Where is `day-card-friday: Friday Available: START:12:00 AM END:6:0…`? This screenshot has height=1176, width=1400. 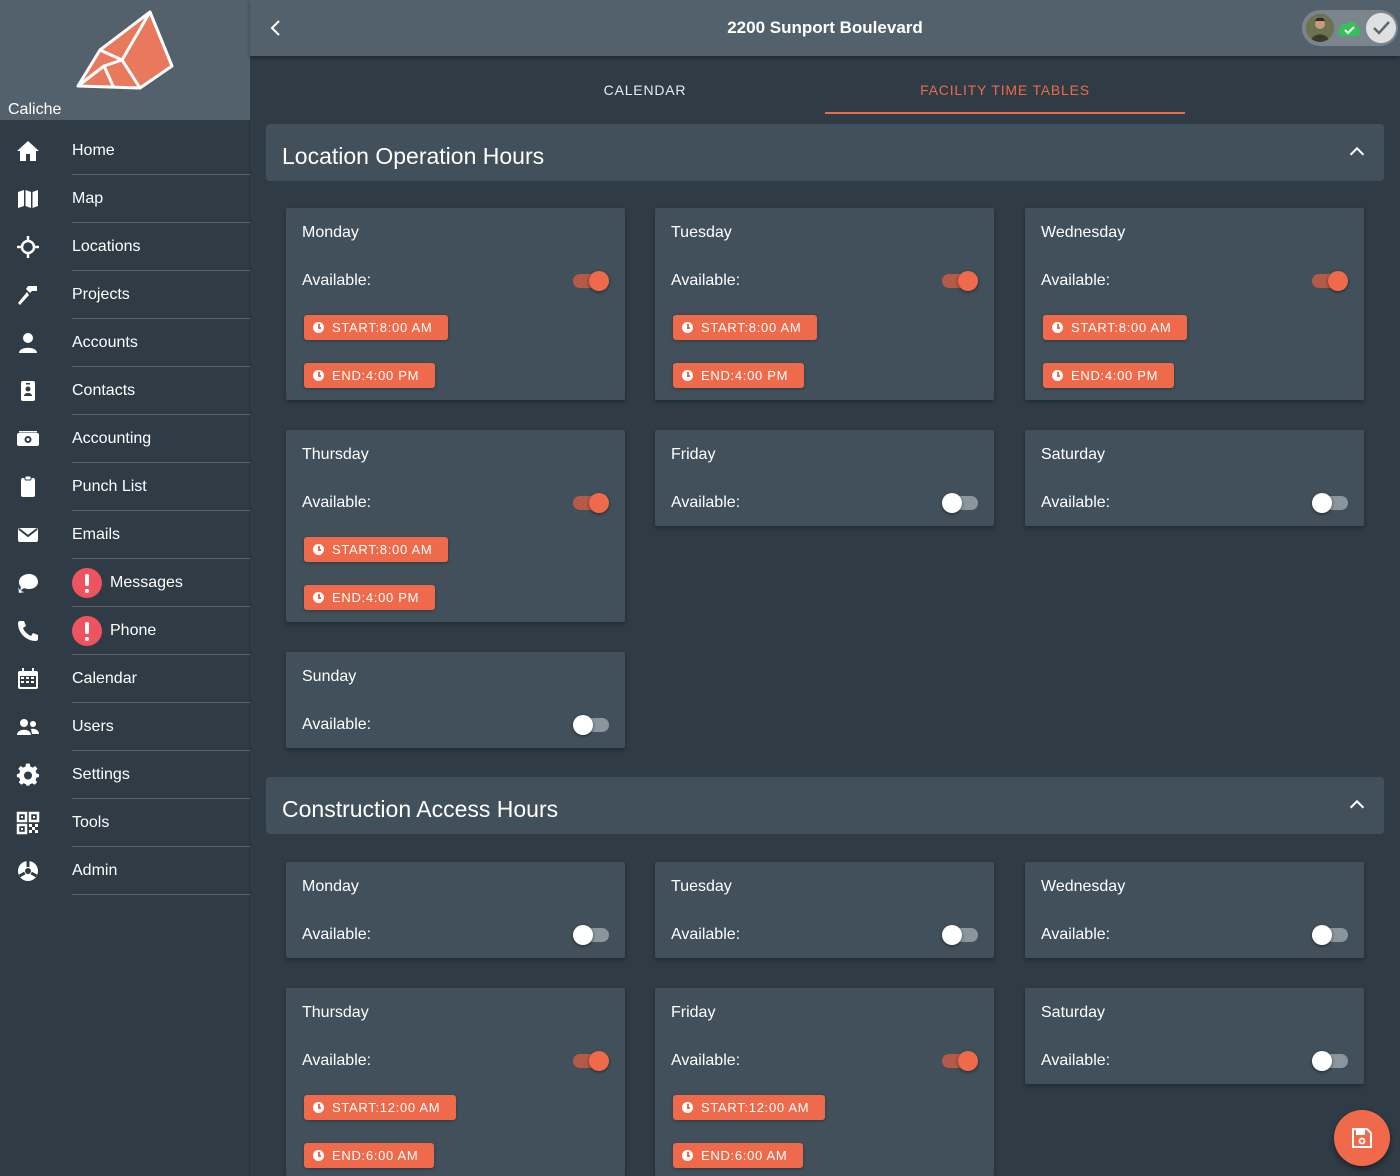
day-card-friday: Friday Available: START:12:00 AM END:6:0… is located at coordinates (824, 1082).